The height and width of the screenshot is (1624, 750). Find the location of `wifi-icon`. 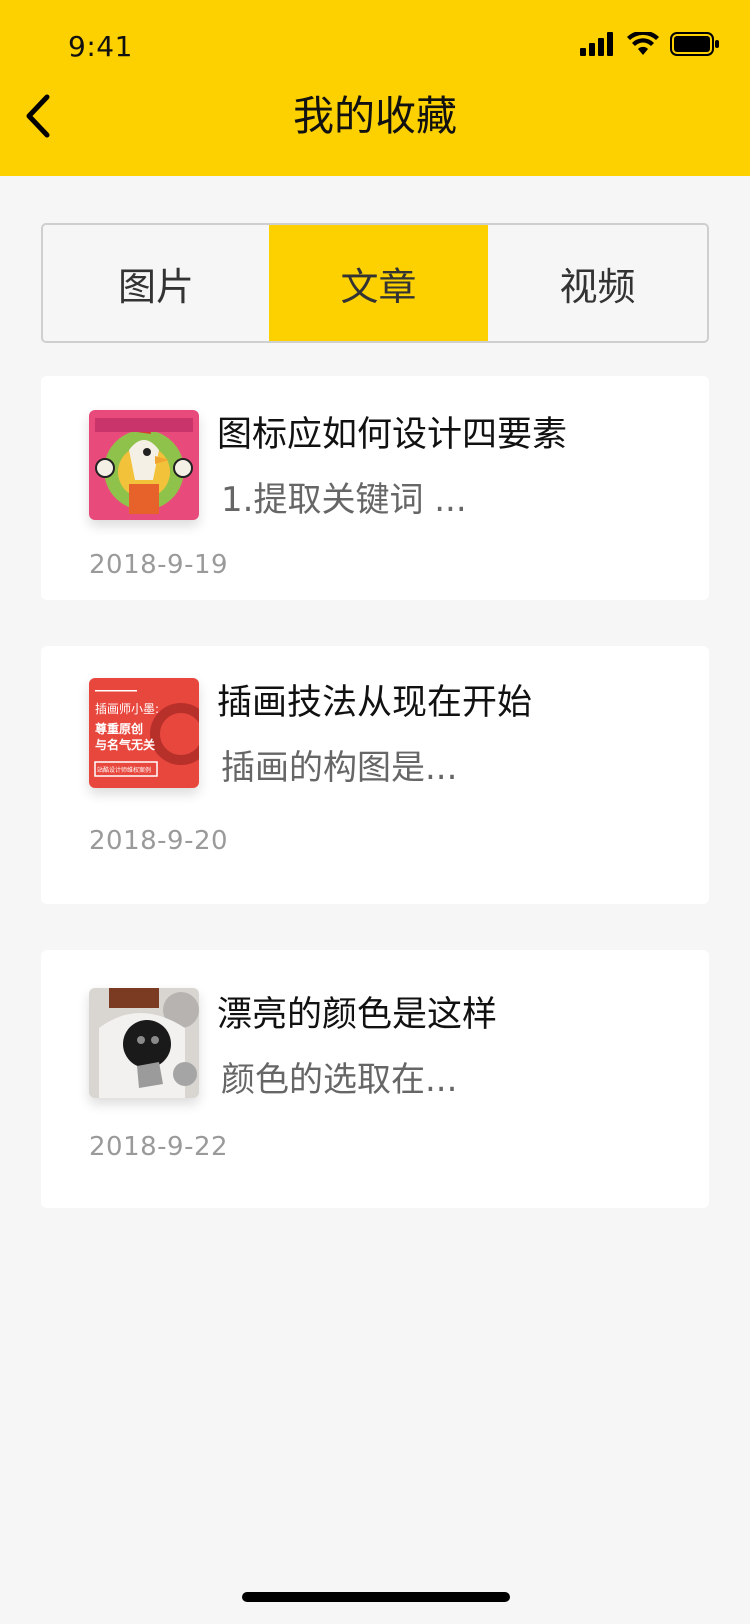

wifi-icon is located at coordinates (643, 43).